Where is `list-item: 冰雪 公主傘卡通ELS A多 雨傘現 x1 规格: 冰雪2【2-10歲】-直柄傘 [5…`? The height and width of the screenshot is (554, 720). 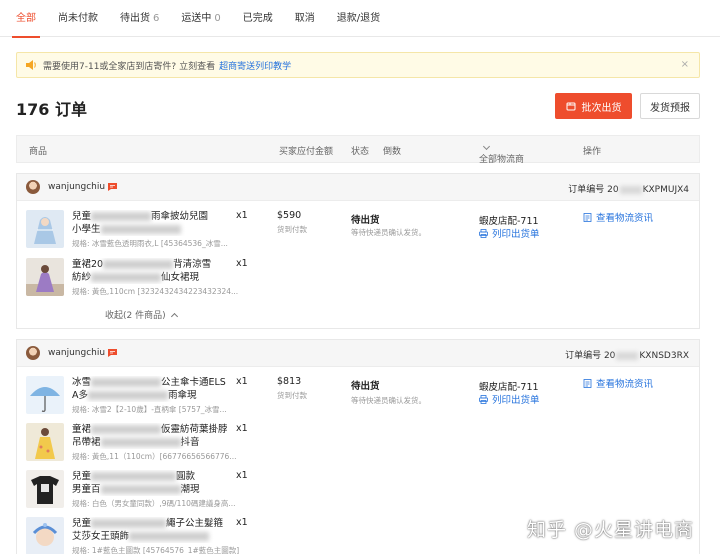 list-item: 冰雪 公主傘卡通ELS A多 雨傘現 x1 规格: 冰雪2【2-10歲】-直柄傘 [5… is located at coordinates (146, 397).